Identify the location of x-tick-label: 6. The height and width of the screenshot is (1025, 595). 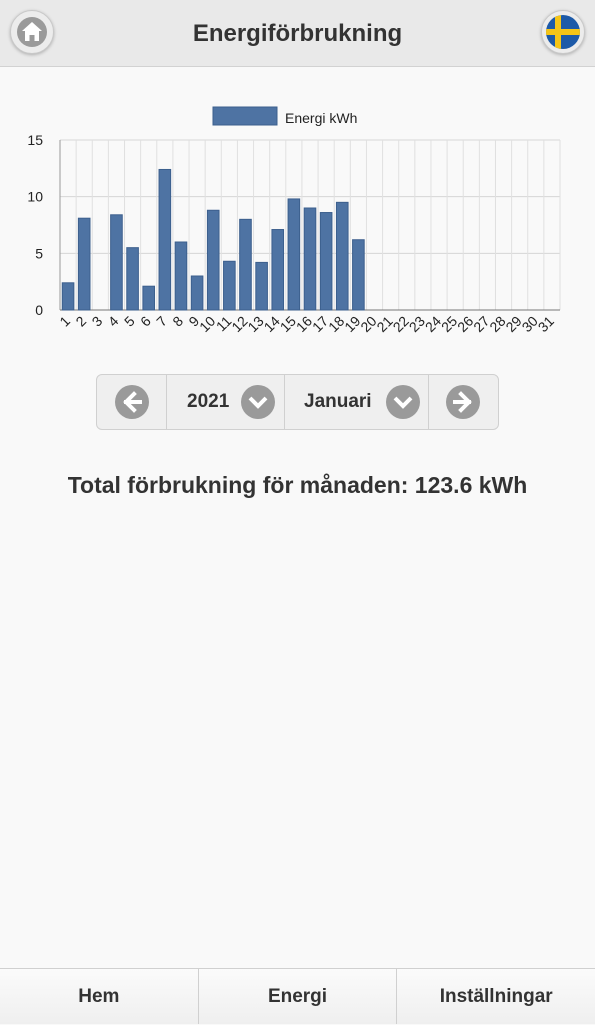
(145, 321).